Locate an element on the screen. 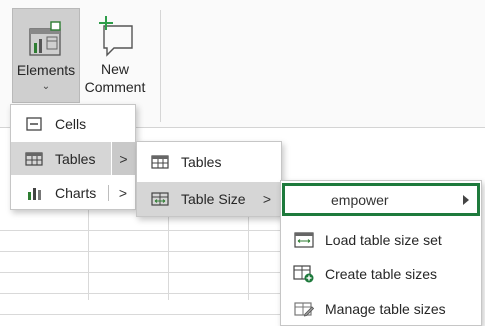 This screenshot has width=485, height=326. menu-item-label: Charts is located at coordinates (76, 193).